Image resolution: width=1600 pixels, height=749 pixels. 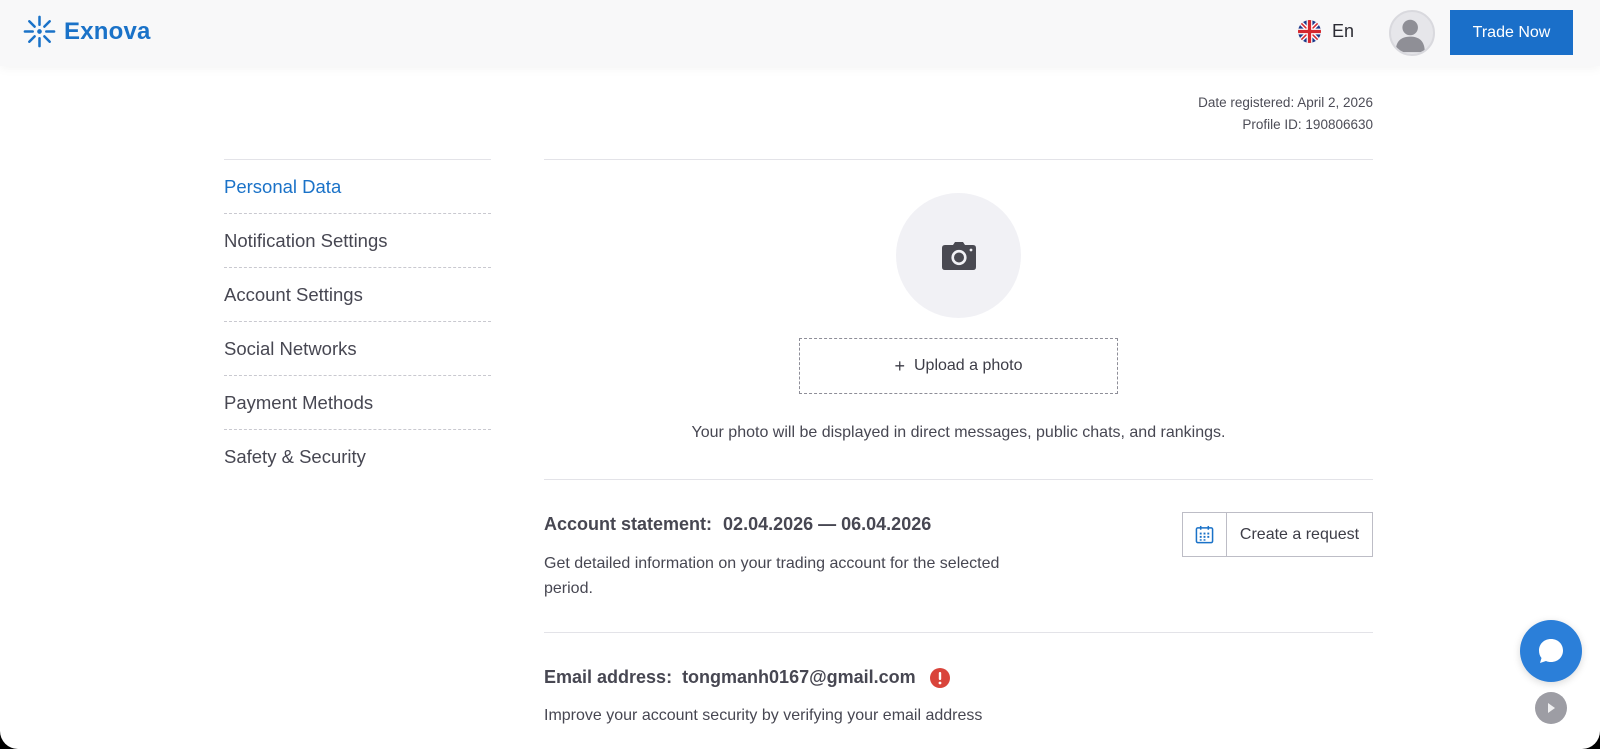 I want to click on upload-photo-button: + Upload a photo, so click(x=958, y=366).